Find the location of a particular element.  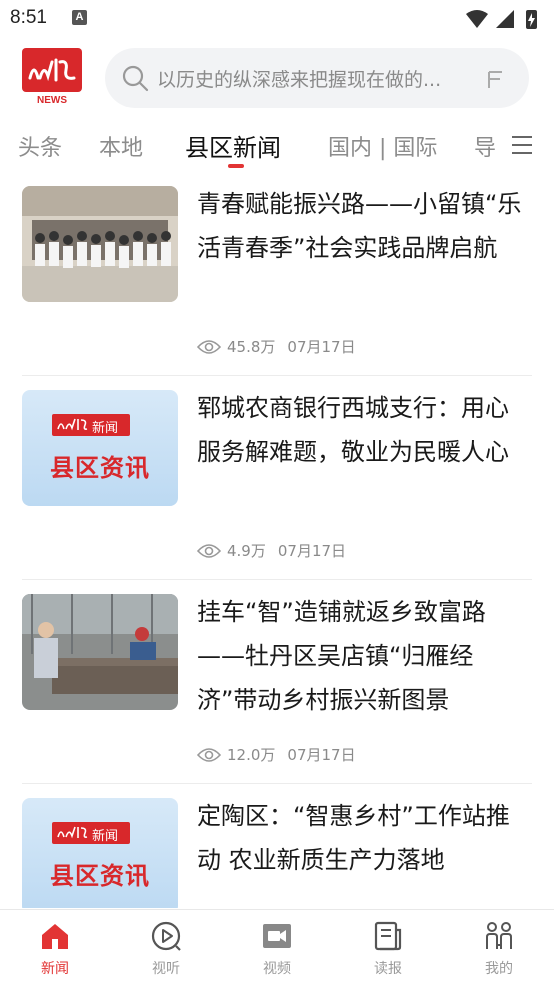

view-count: 4.9万 is located at coordinates (246, 551).